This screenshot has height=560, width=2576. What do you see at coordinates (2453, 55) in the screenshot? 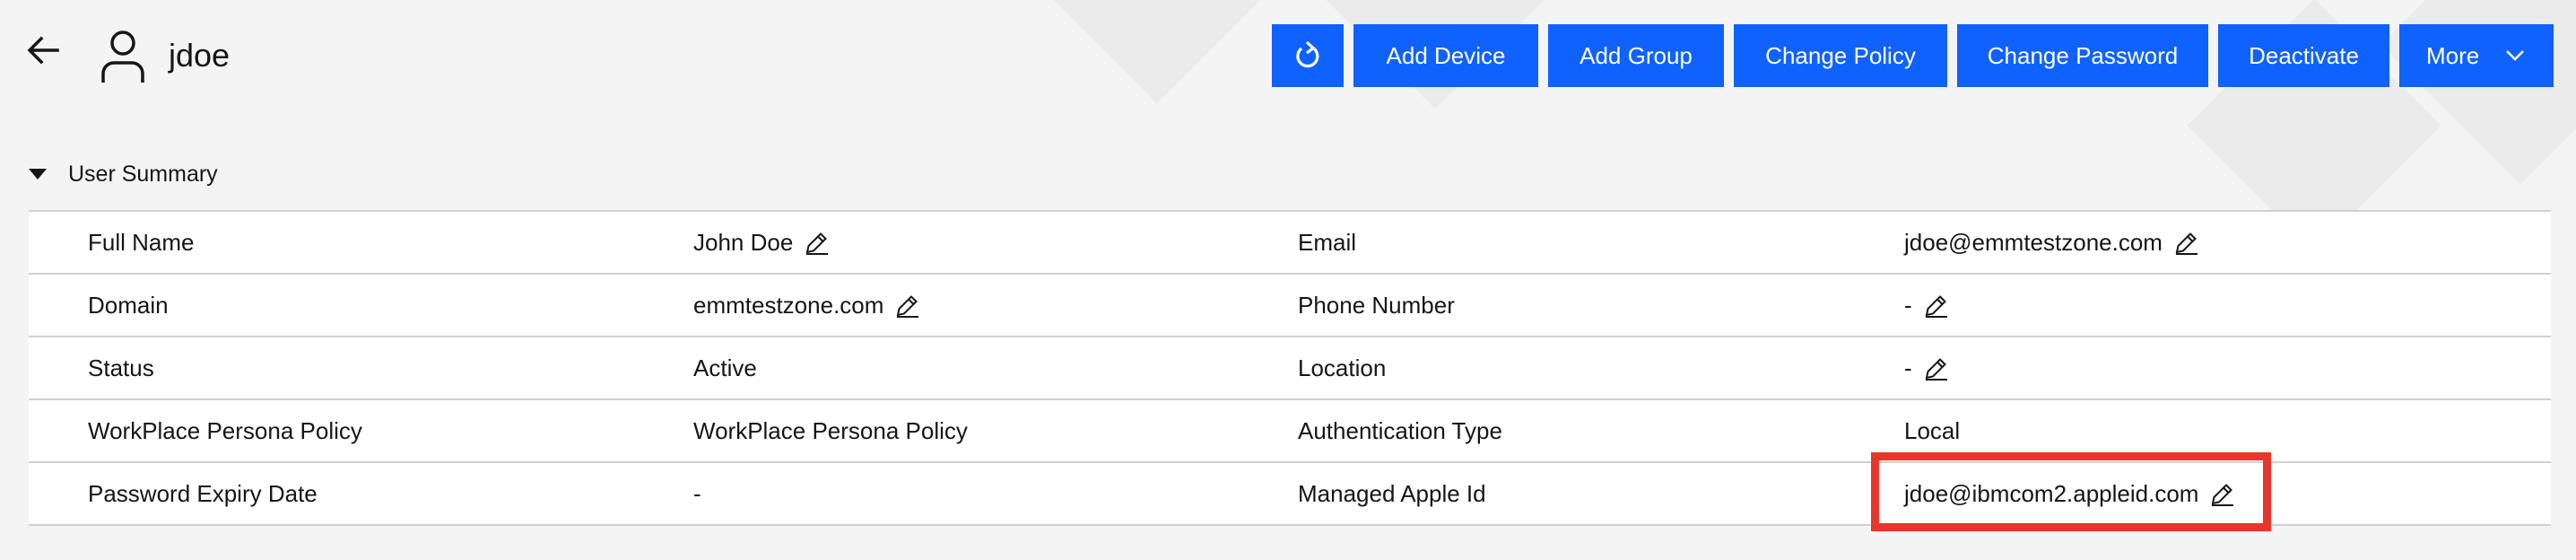
I see `more-button-label: More` at bounding box center [2453, 55].